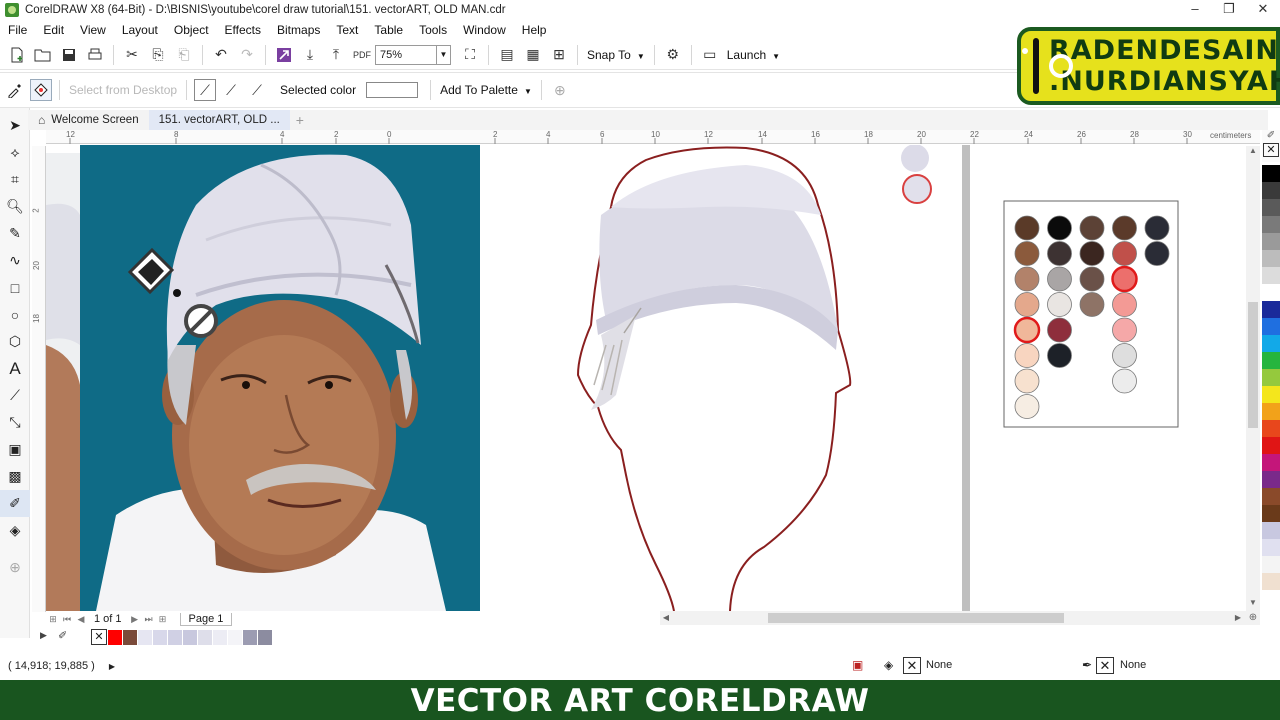 The width and height of the screenshot is (1280, 720). What do you see at coordinates (1105, 665) in the screenshot?
I see `outline-none-swatch: ✕` at bounding box center [1105, 665].